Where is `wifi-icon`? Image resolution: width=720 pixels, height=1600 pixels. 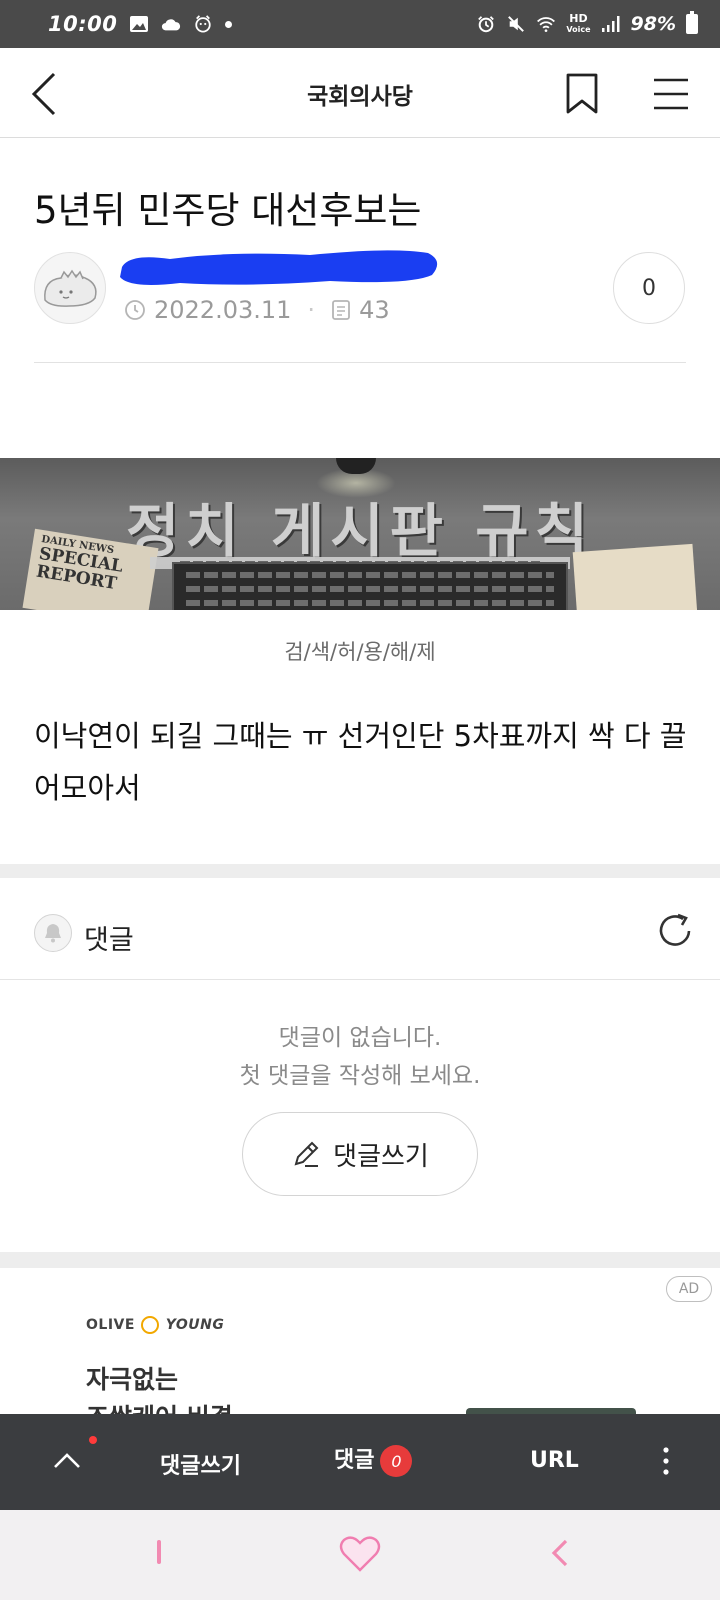
wifi-icon is located at coordinates (546, 24).